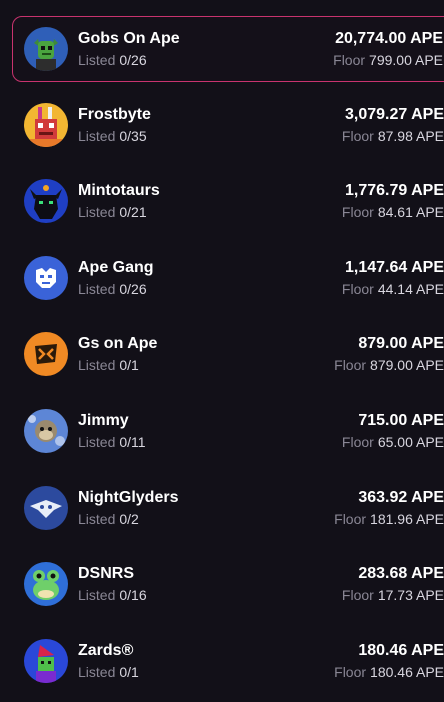 This screenshot has width=444, height=702. I want to click on collection-volume: 715.00 APE, so click(401, 420).